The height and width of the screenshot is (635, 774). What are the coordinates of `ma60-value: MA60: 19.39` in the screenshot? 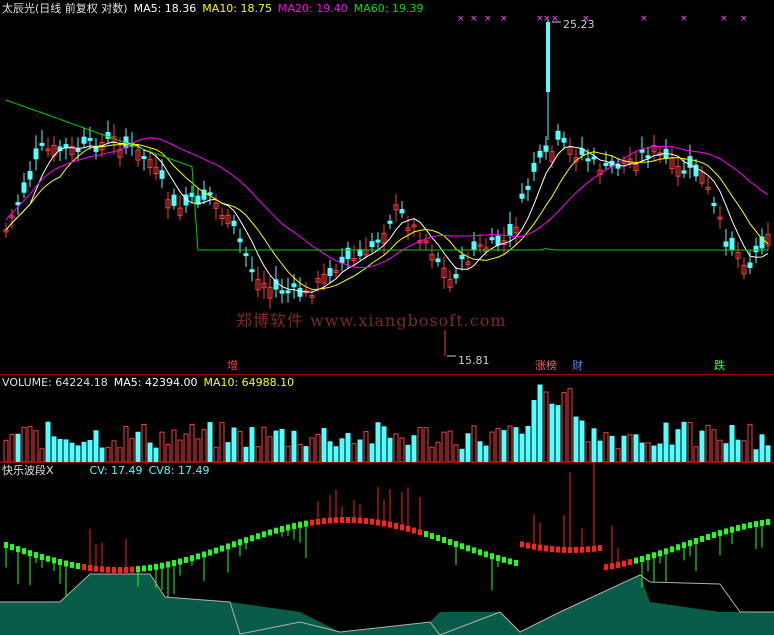 It's located at (388, 8).